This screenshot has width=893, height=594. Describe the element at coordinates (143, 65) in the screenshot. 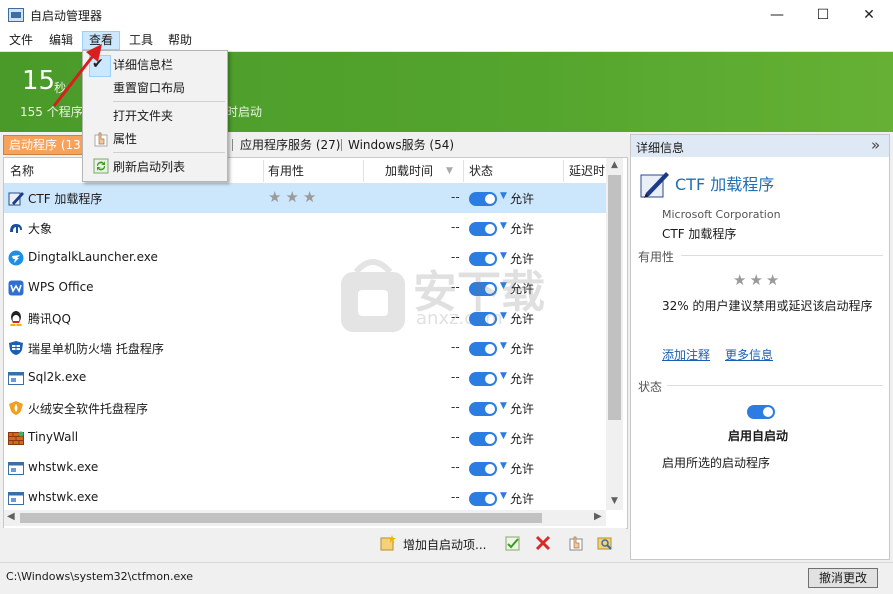

I see `menu-item-details-bar: 详细信息栏` at that location.